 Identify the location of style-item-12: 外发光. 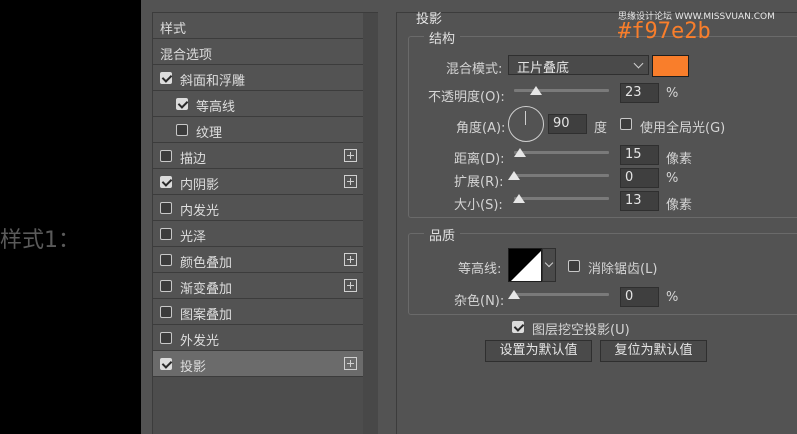
(258, 338).